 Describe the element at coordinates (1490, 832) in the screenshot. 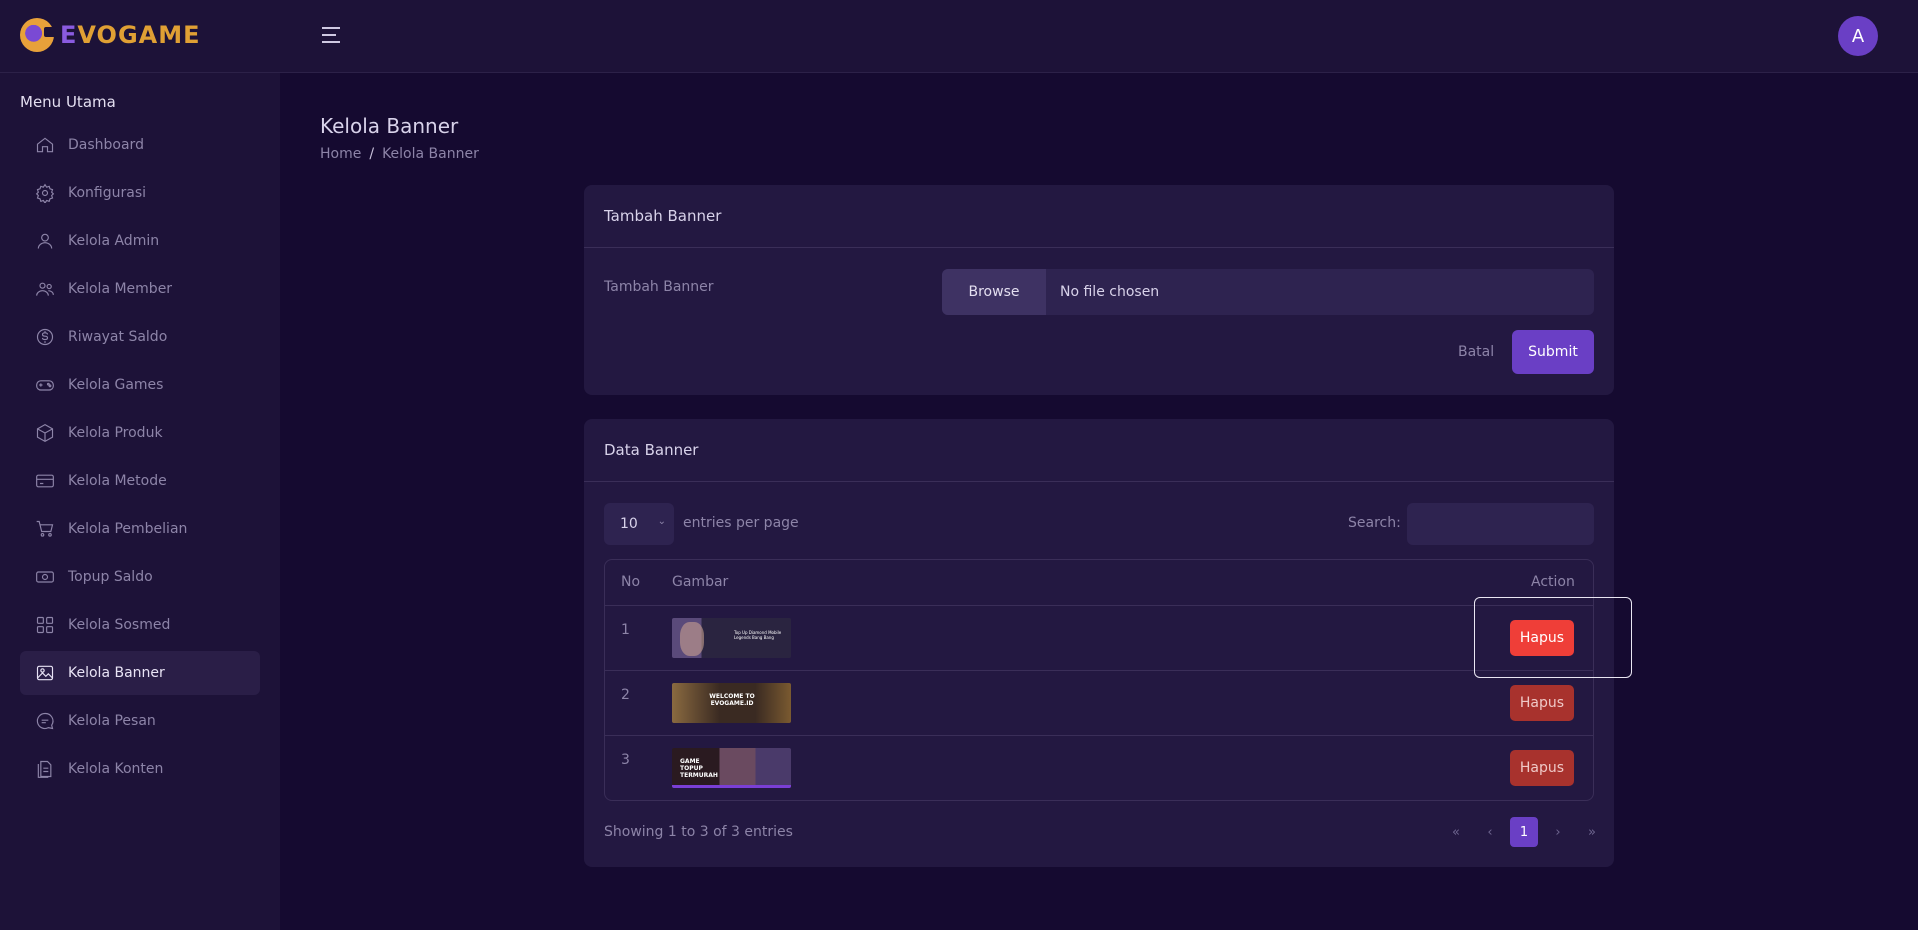

I see `pagination-prev: ‹` at that location.